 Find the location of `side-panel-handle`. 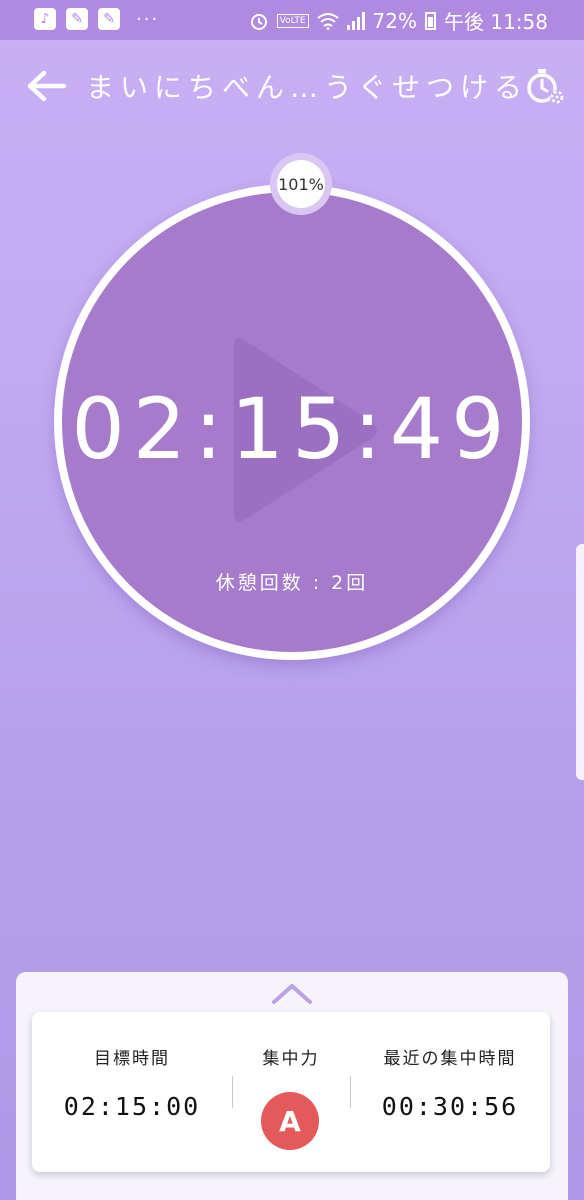

side-panel-handle is located at coordinates (580, 662).